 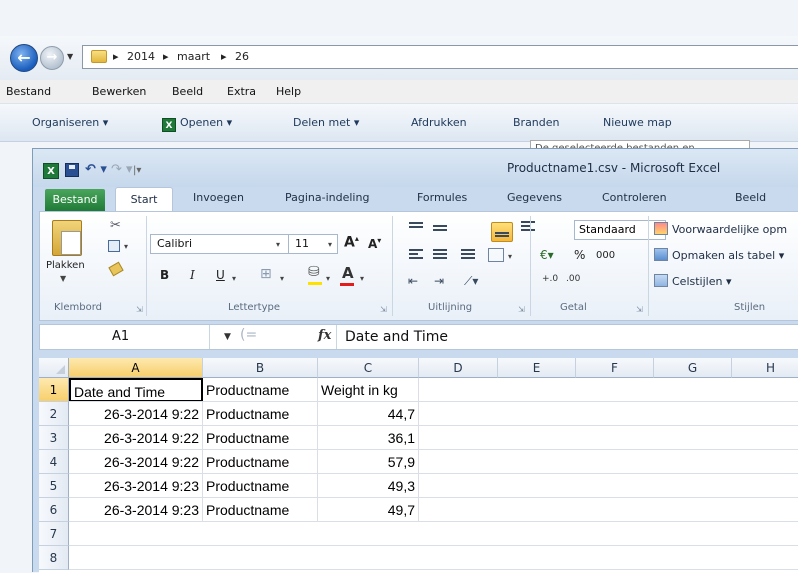 I want to click on tab-start: Start, so click(x=144, y=199).